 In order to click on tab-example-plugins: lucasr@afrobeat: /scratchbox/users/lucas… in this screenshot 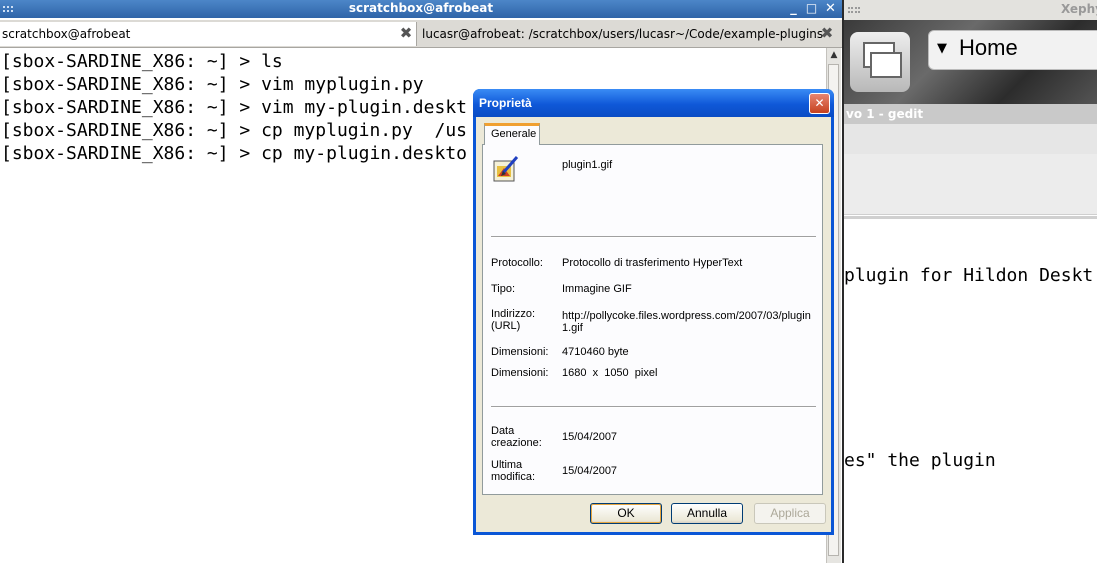, I will do `click(629, 34)`.